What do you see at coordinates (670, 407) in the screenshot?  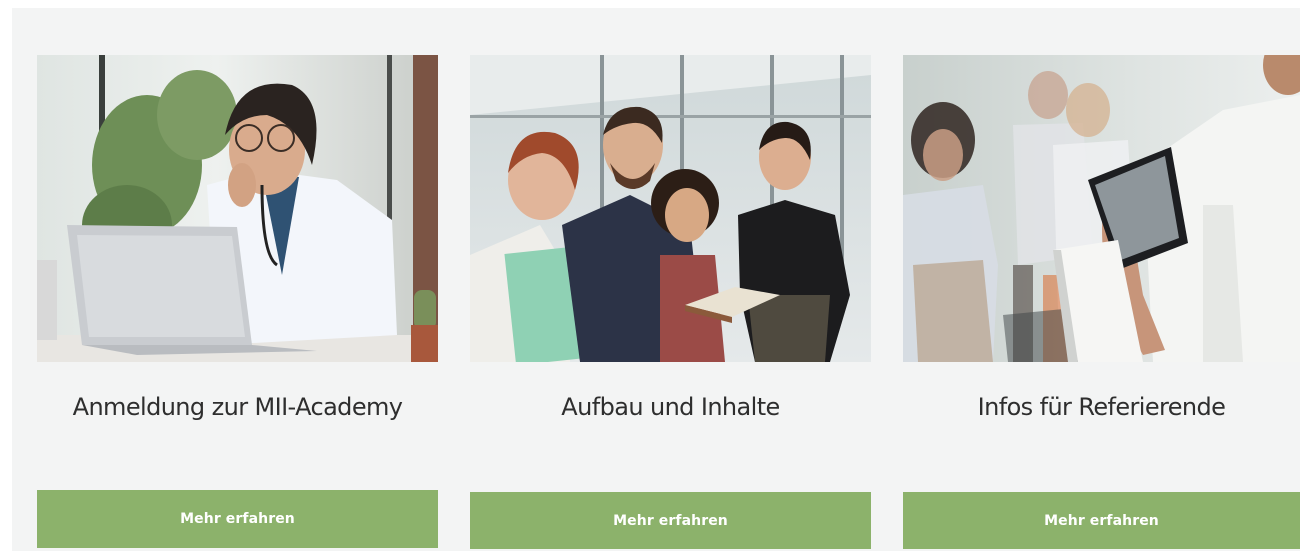 I see `card-title: Aufbau und Inhalte` at bounding box center [670, 407].